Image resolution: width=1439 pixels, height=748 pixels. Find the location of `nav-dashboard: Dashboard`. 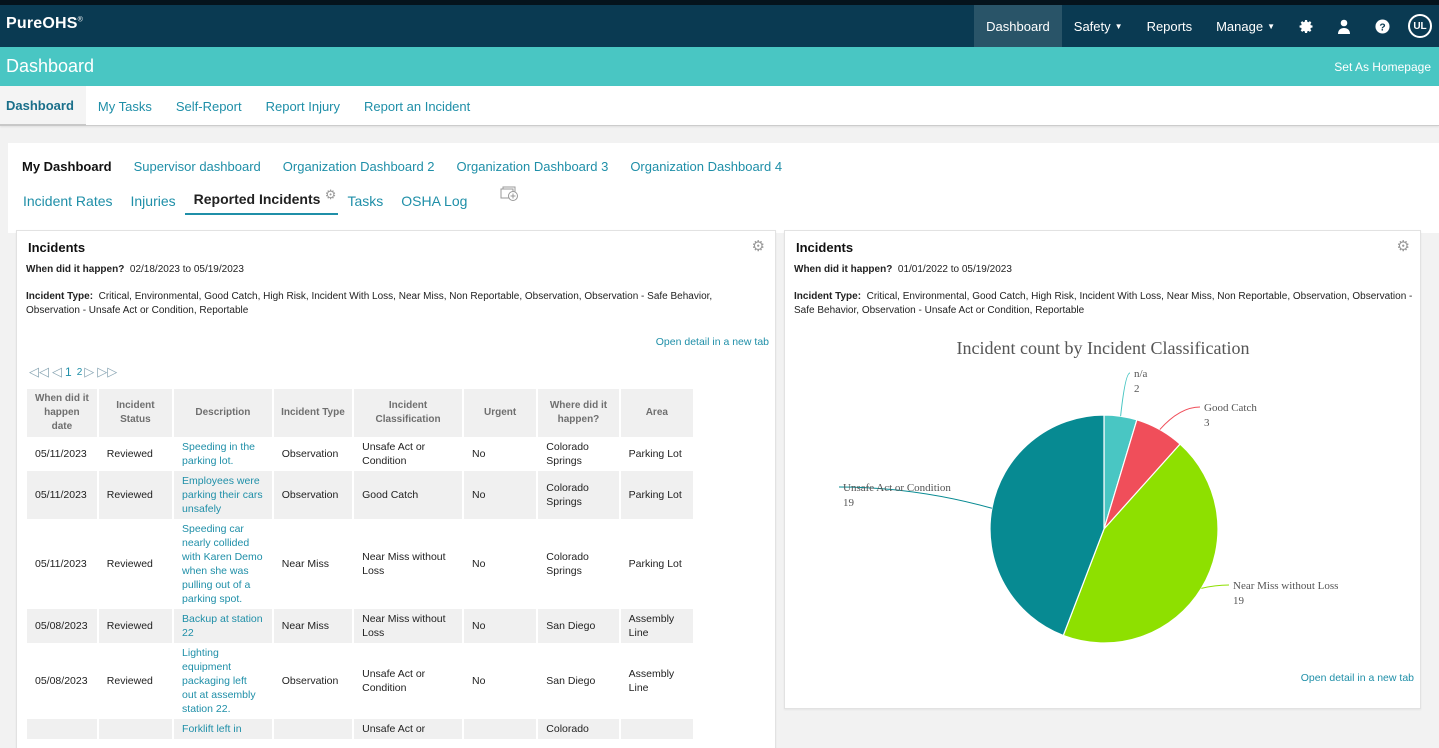

nav-dashboard: Dashboard is located at coordinates (1018, 26).